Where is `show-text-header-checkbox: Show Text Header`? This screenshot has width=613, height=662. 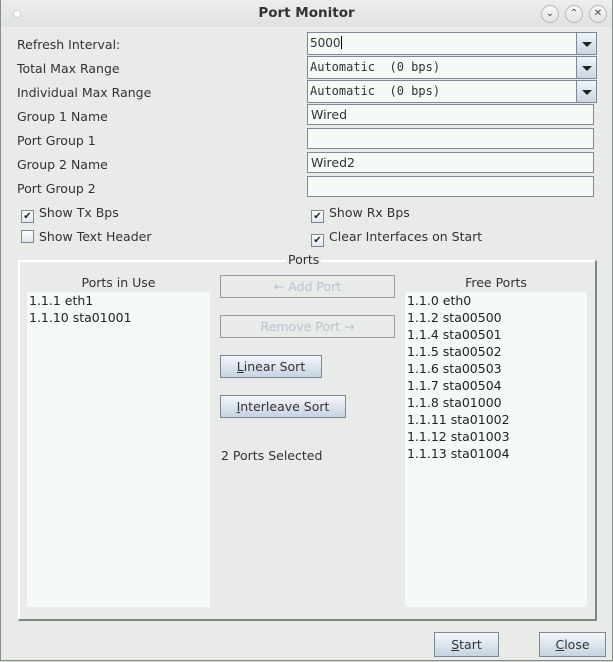
show-text-header-checkbox: Show Text Header is located at coordinates (86, 236).